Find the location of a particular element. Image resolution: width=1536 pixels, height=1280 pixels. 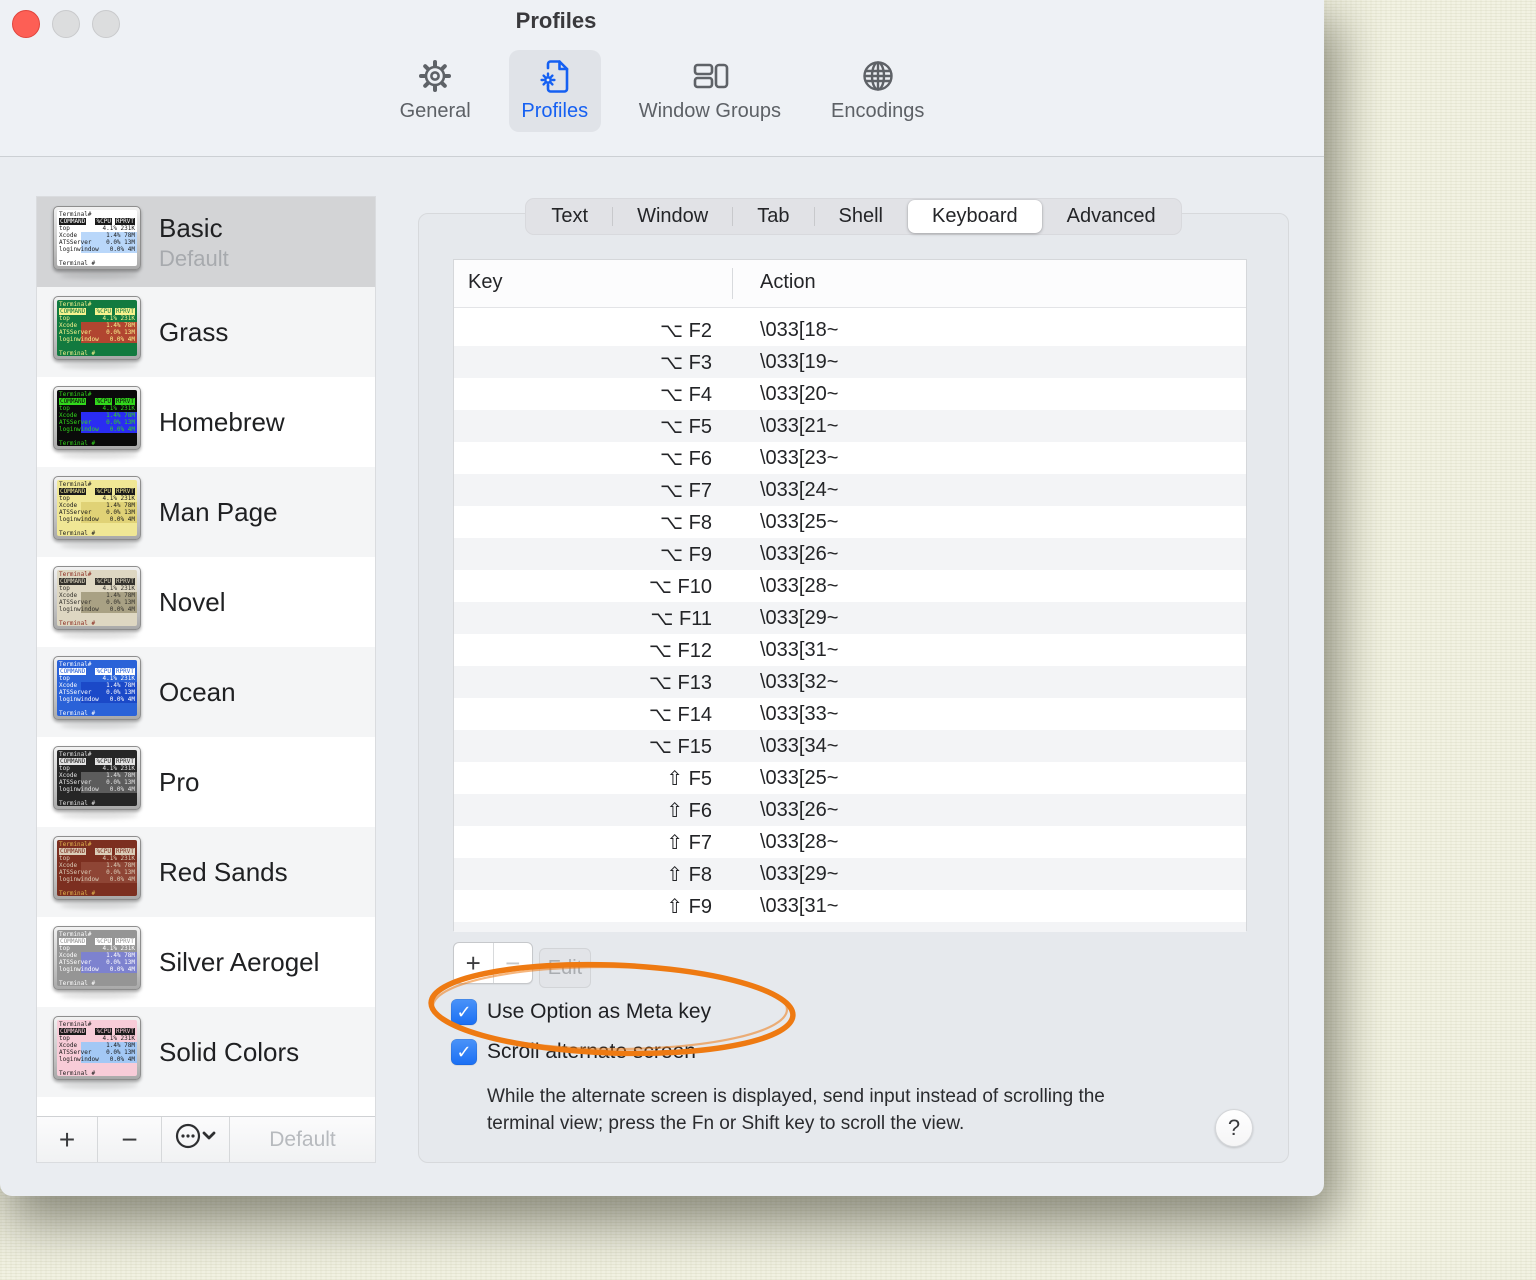

action-column-header: Action is located at coordinates (788, 282).